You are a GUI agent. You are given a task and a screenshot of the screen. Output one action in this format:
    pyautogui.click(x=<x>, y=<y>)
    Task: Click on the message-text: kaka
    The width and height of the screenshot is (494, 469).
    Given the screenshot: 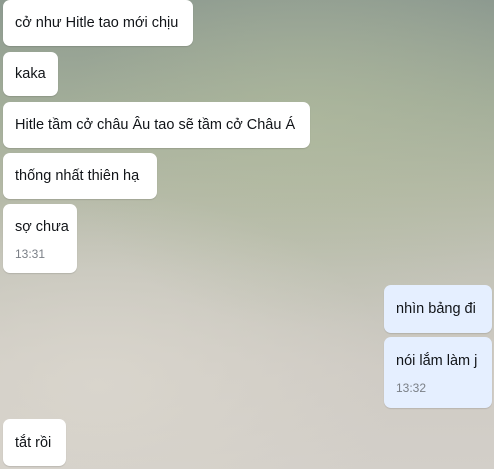 What is the action you would take?
    pyautogui.click(x=30, y=74)
    